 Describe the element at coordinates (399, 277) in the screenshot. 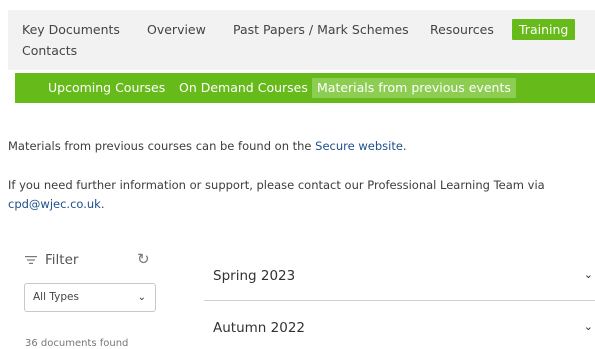

I see `accordion-item-spring-2023: Spring 2023 ⌄` at that location.